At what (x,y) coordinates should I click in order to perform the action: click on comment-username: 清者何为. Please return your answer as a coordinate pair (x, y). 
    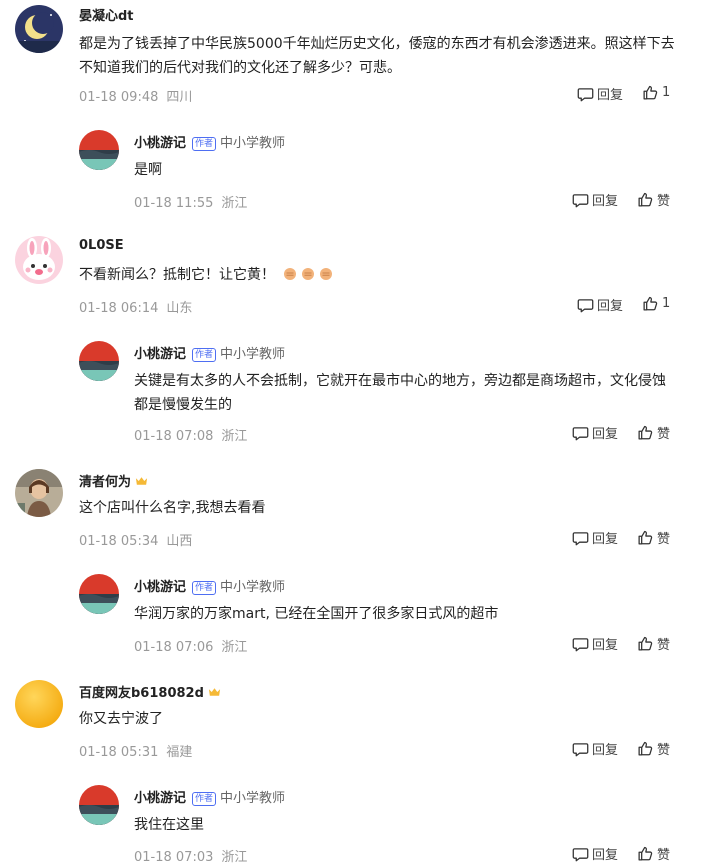
    Looking at the image, I should click on (113, 480).